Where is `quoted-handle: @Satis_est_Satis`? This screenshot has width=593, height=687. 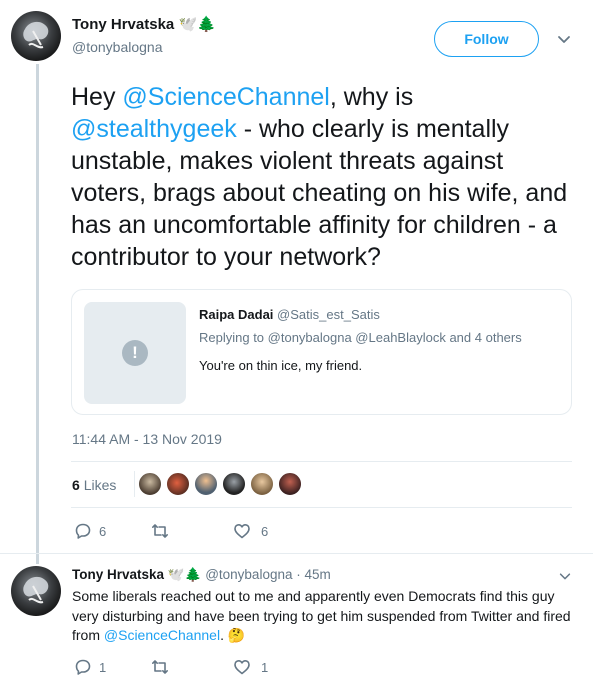
quoted-handle: @Satis_est_Satis is located at coordinates (328, 314).